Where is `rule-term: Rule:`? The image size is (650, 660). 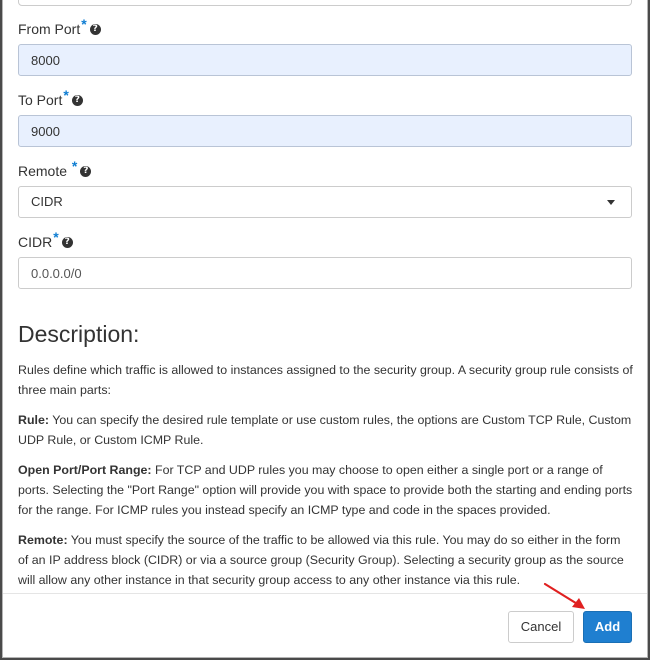 rule-term: Rule: is located at coordinates (33, 420).